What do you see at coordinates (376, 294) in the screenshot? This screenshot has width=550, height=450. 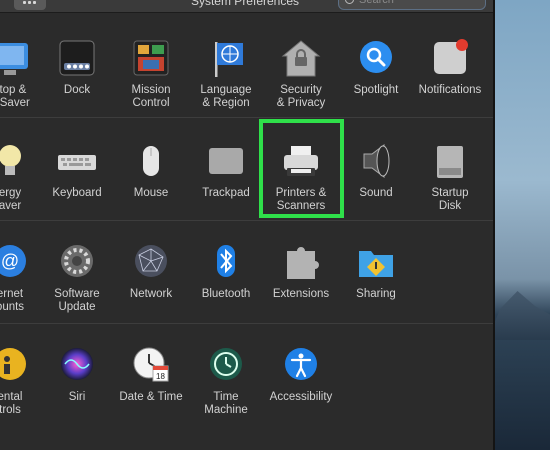 I see `pref-label: Sharing` at bounding box center [376, 294].